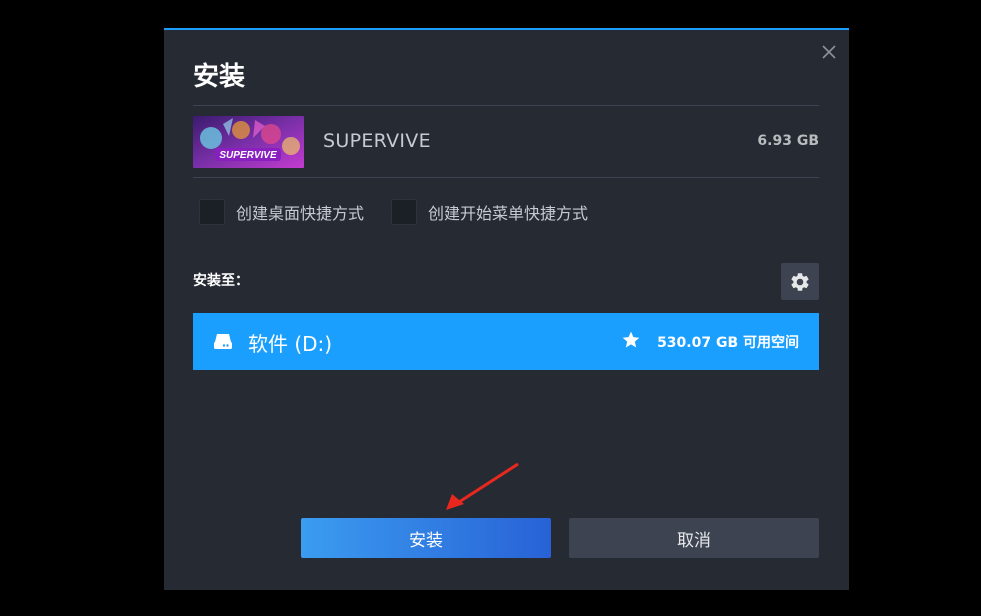  Describe the element at coordinates (300, 213) in the screenshot. I see `desktop-shortcut-label: 创建桌面快捷方式` at that location.